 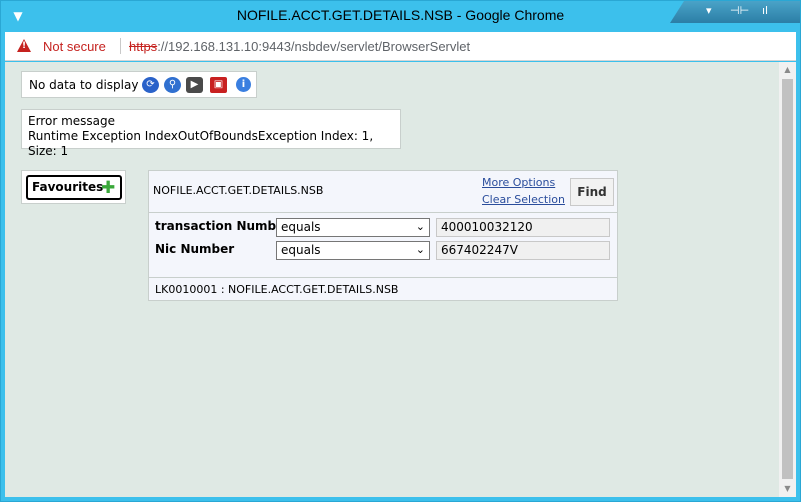 What do you see at coordinates (765, 10) in the screenshot?
I see `signal-icon: ıl` at bounding box center [765, 10].